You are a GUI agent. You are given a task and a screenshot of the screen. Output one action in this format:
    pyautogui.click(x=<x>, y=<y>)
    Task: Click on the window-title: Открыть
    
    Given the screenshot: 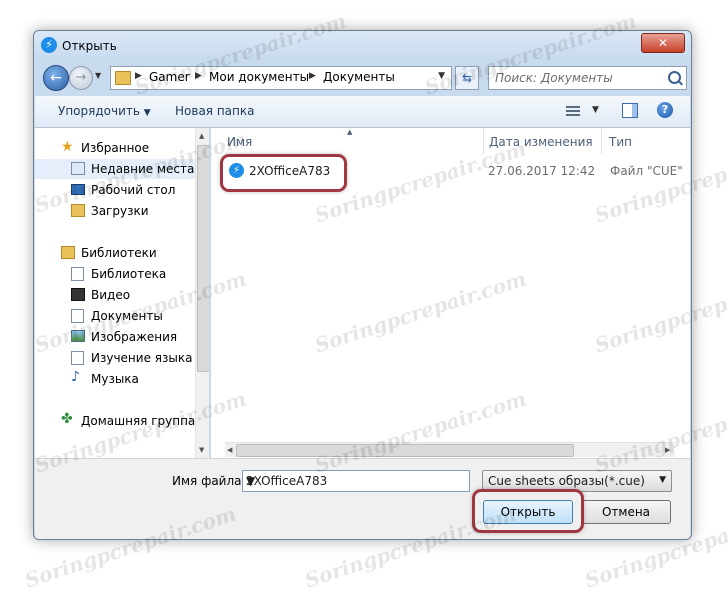 What is the action you would take?
    pyautogui.click(x=89, y=46)
    